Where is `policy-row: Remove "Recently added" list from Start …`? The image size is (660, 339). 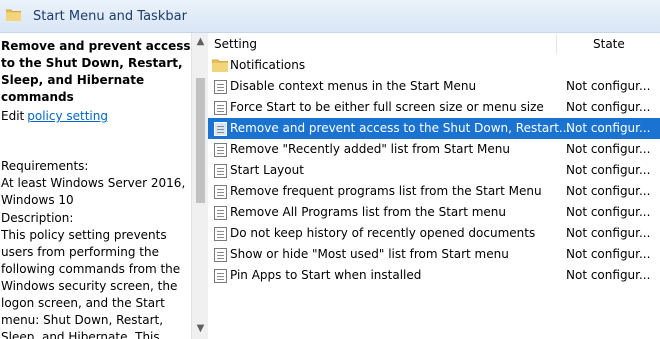
policy-row: Remove "Recently added" list from Start … is located at coordinates (434, 149).